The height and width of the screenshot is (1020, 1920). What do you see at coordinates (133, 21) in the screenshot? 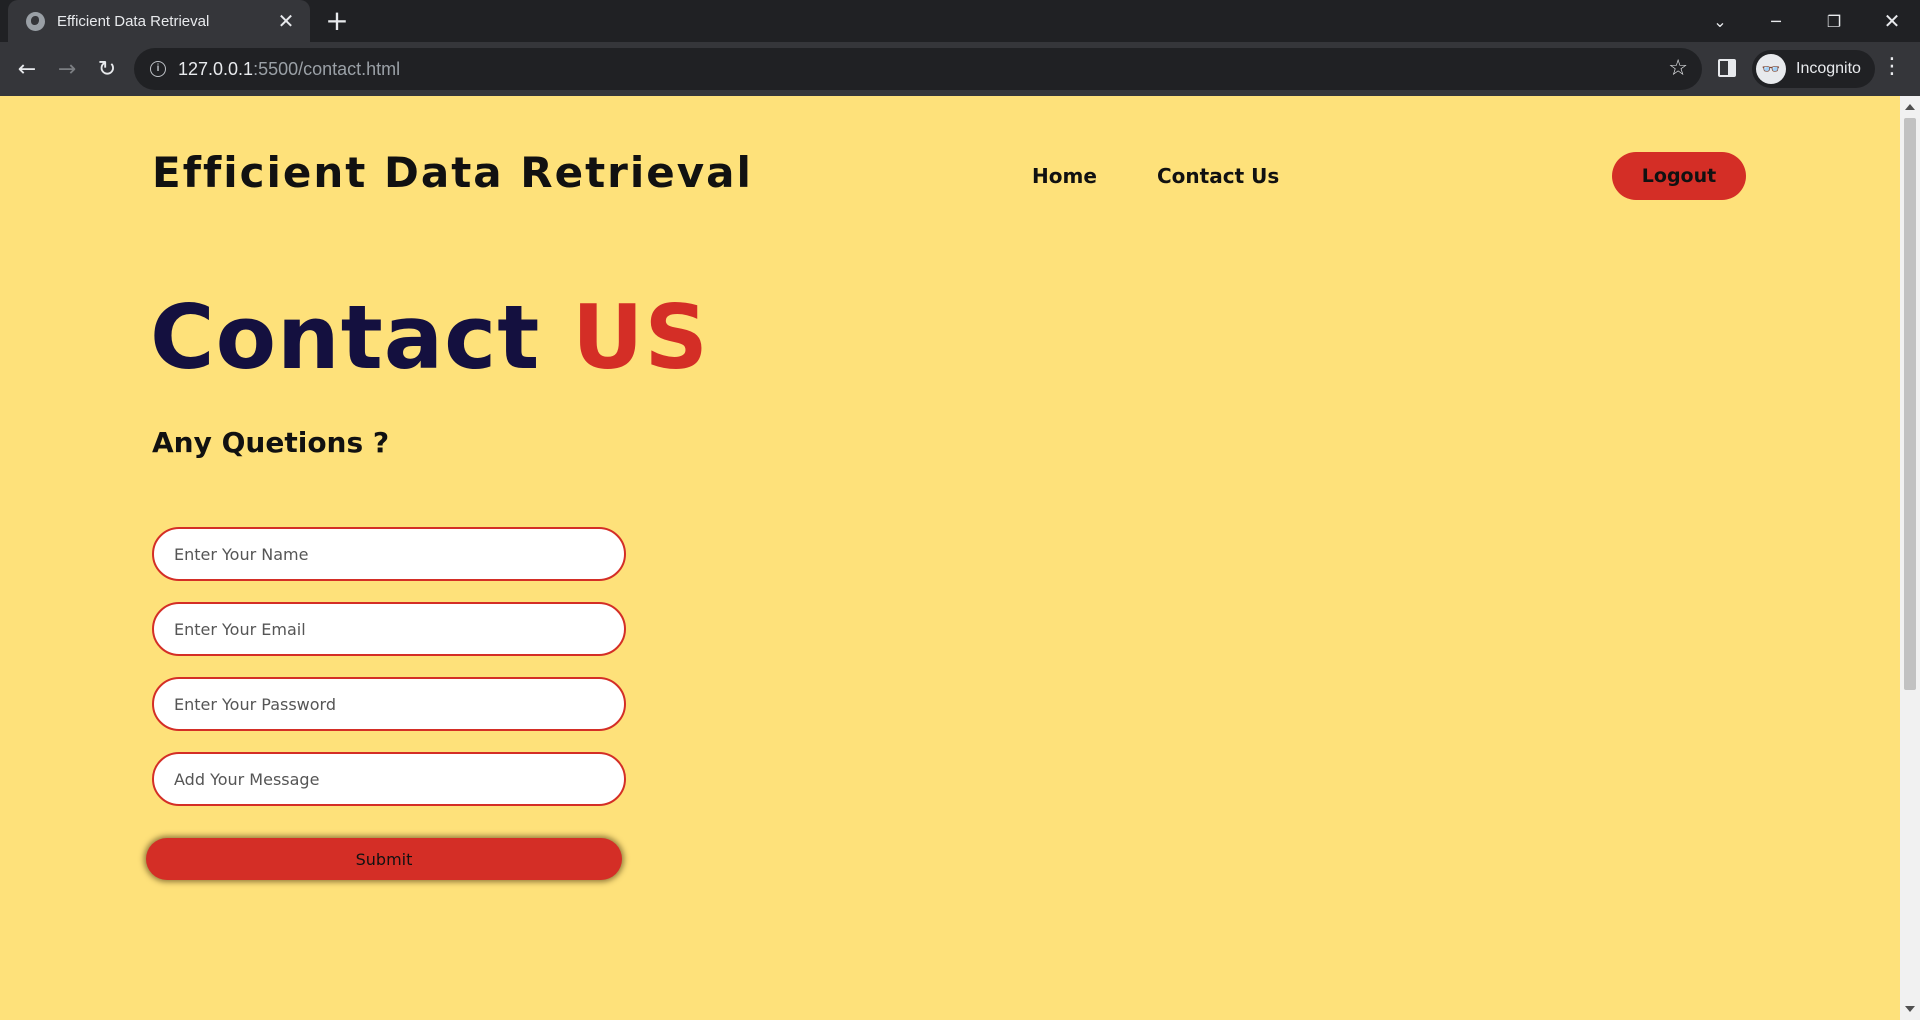
I see `tab-title: Efficient Data Retrieval` at bounding box center [133, 21].